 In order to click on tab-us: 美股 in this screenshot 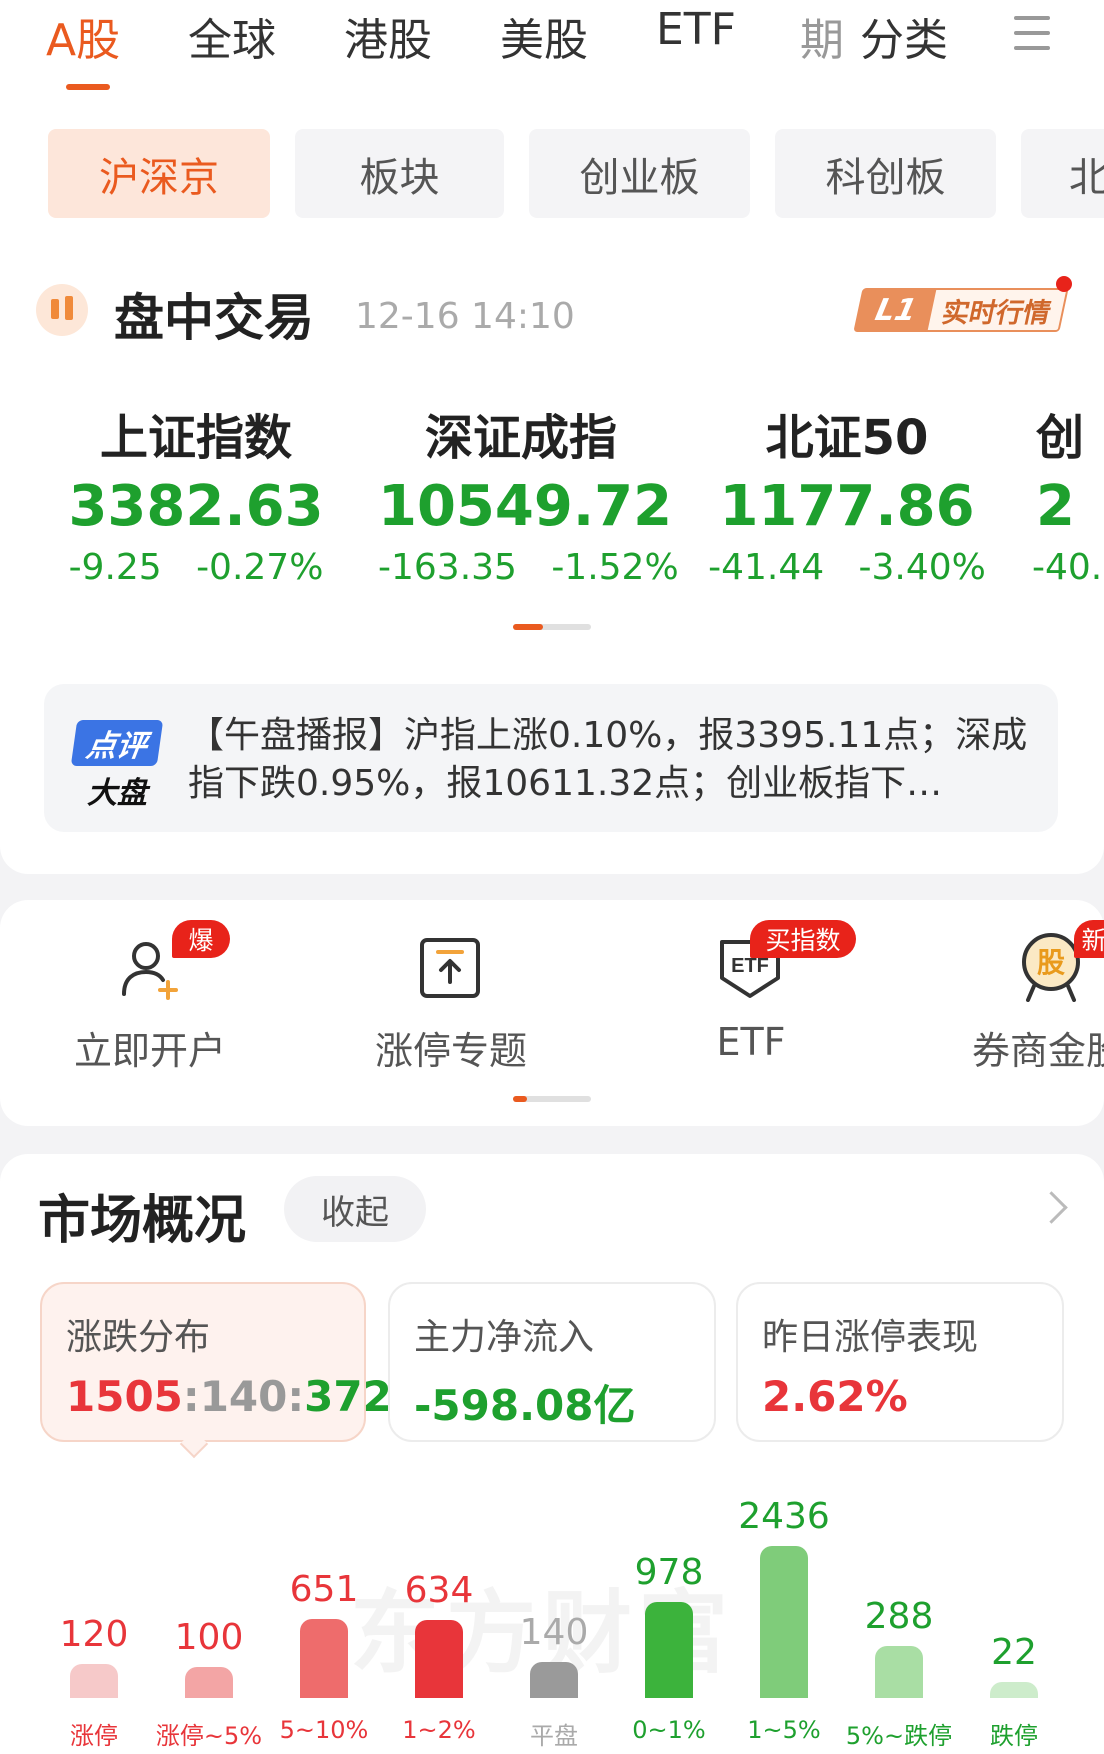, I will do `click(544, 36)`.